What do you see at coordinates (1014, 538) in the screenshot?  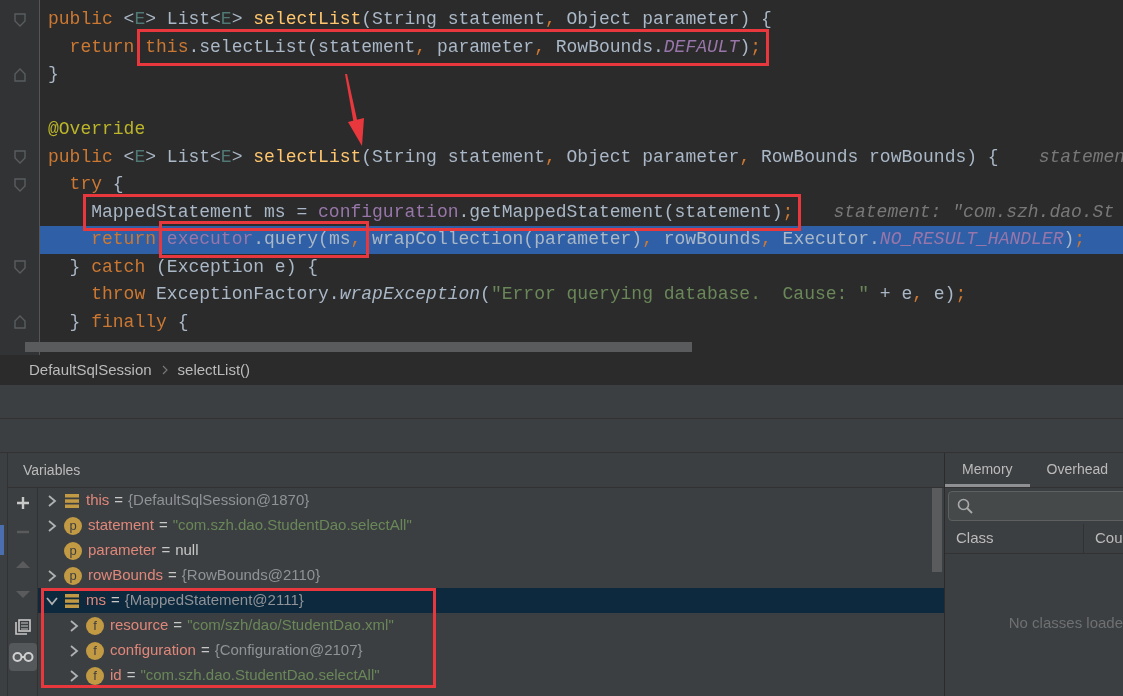 I see `column-header: Class` at bounding box center [1014, 538].